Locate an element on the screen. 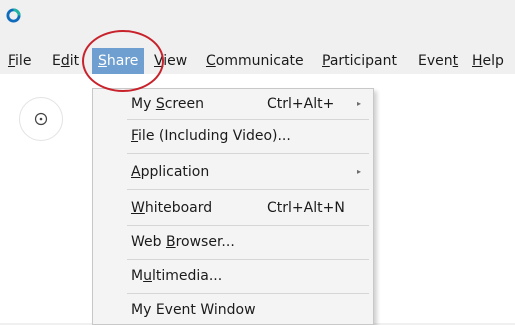 The width and height of the screenshot is (515, 325). menu-item-label: Whiteboard is located at coordinates (172, 208).